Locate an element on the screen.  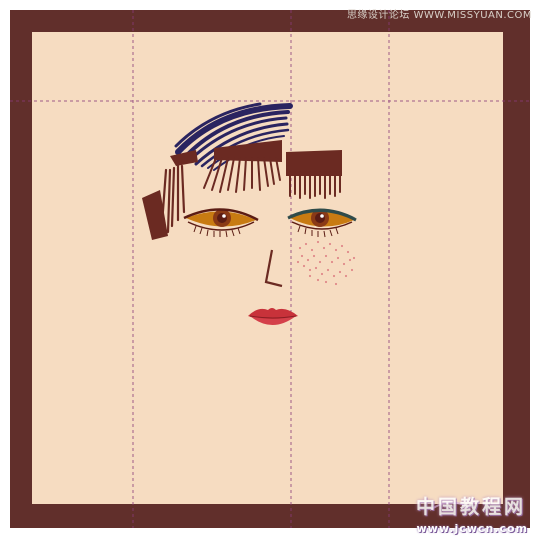
right-pupil is located at coordinates (320, 218).